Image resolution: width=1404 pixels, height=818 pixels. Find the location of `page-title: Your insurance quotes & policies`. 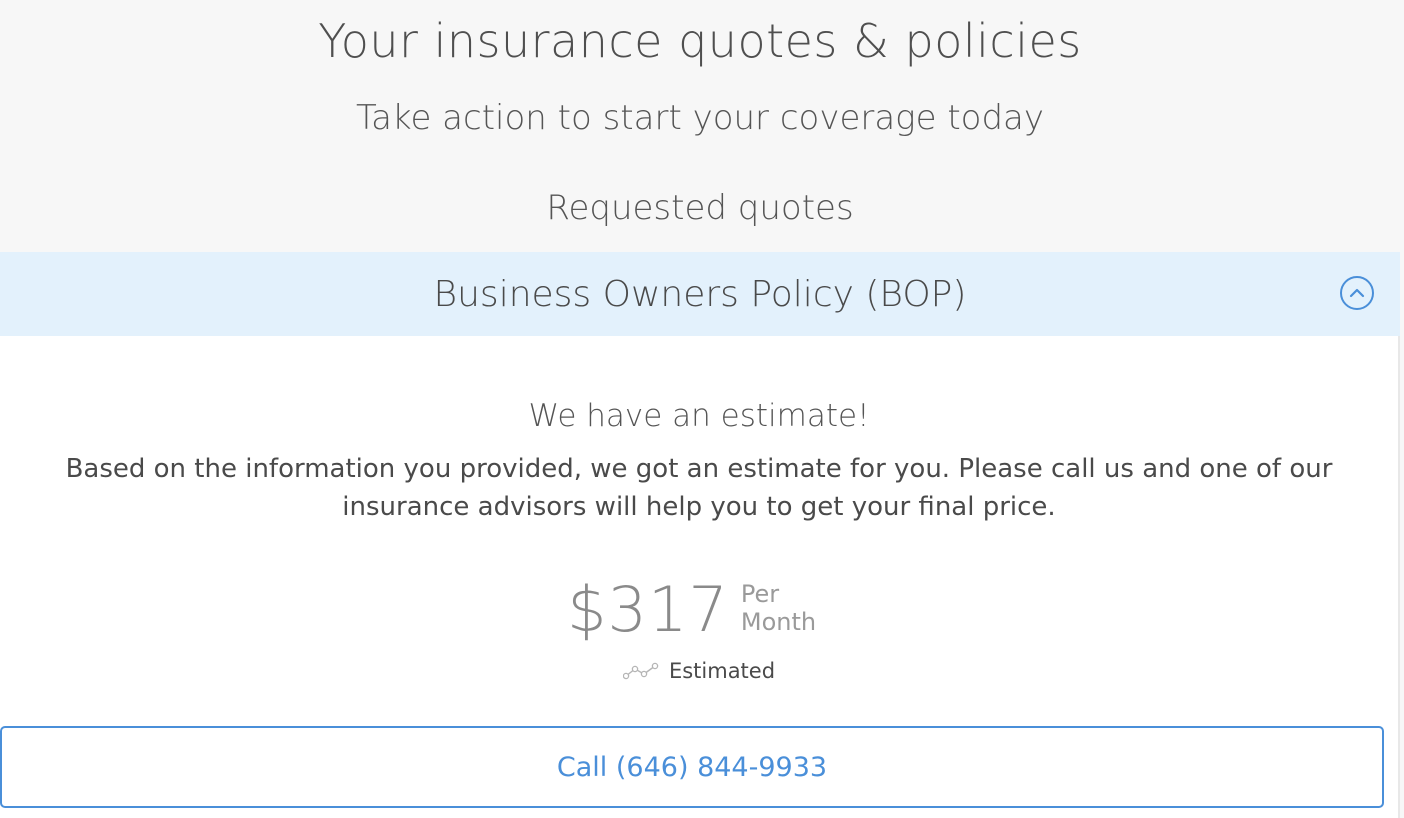

page-title: Your insurance quotes & policies is located at coordinates (700, 41).